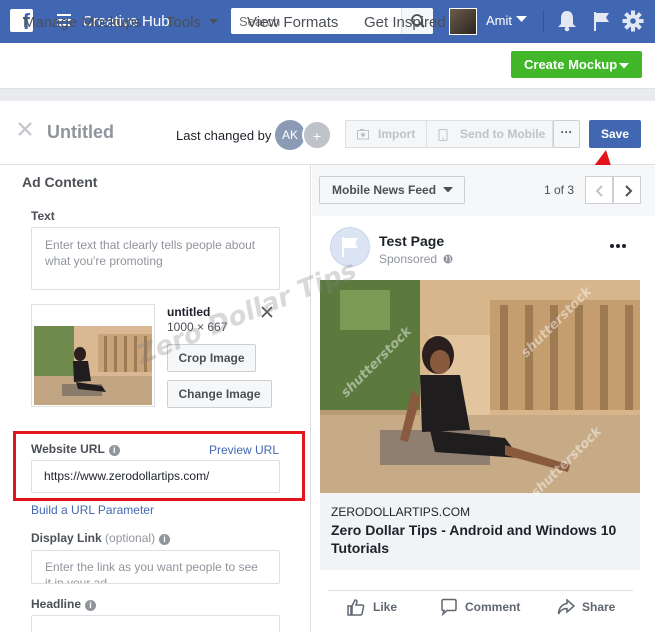 The height and width of the screenshot is (632, 655). I want to click on close-icon, so click(25, 129).